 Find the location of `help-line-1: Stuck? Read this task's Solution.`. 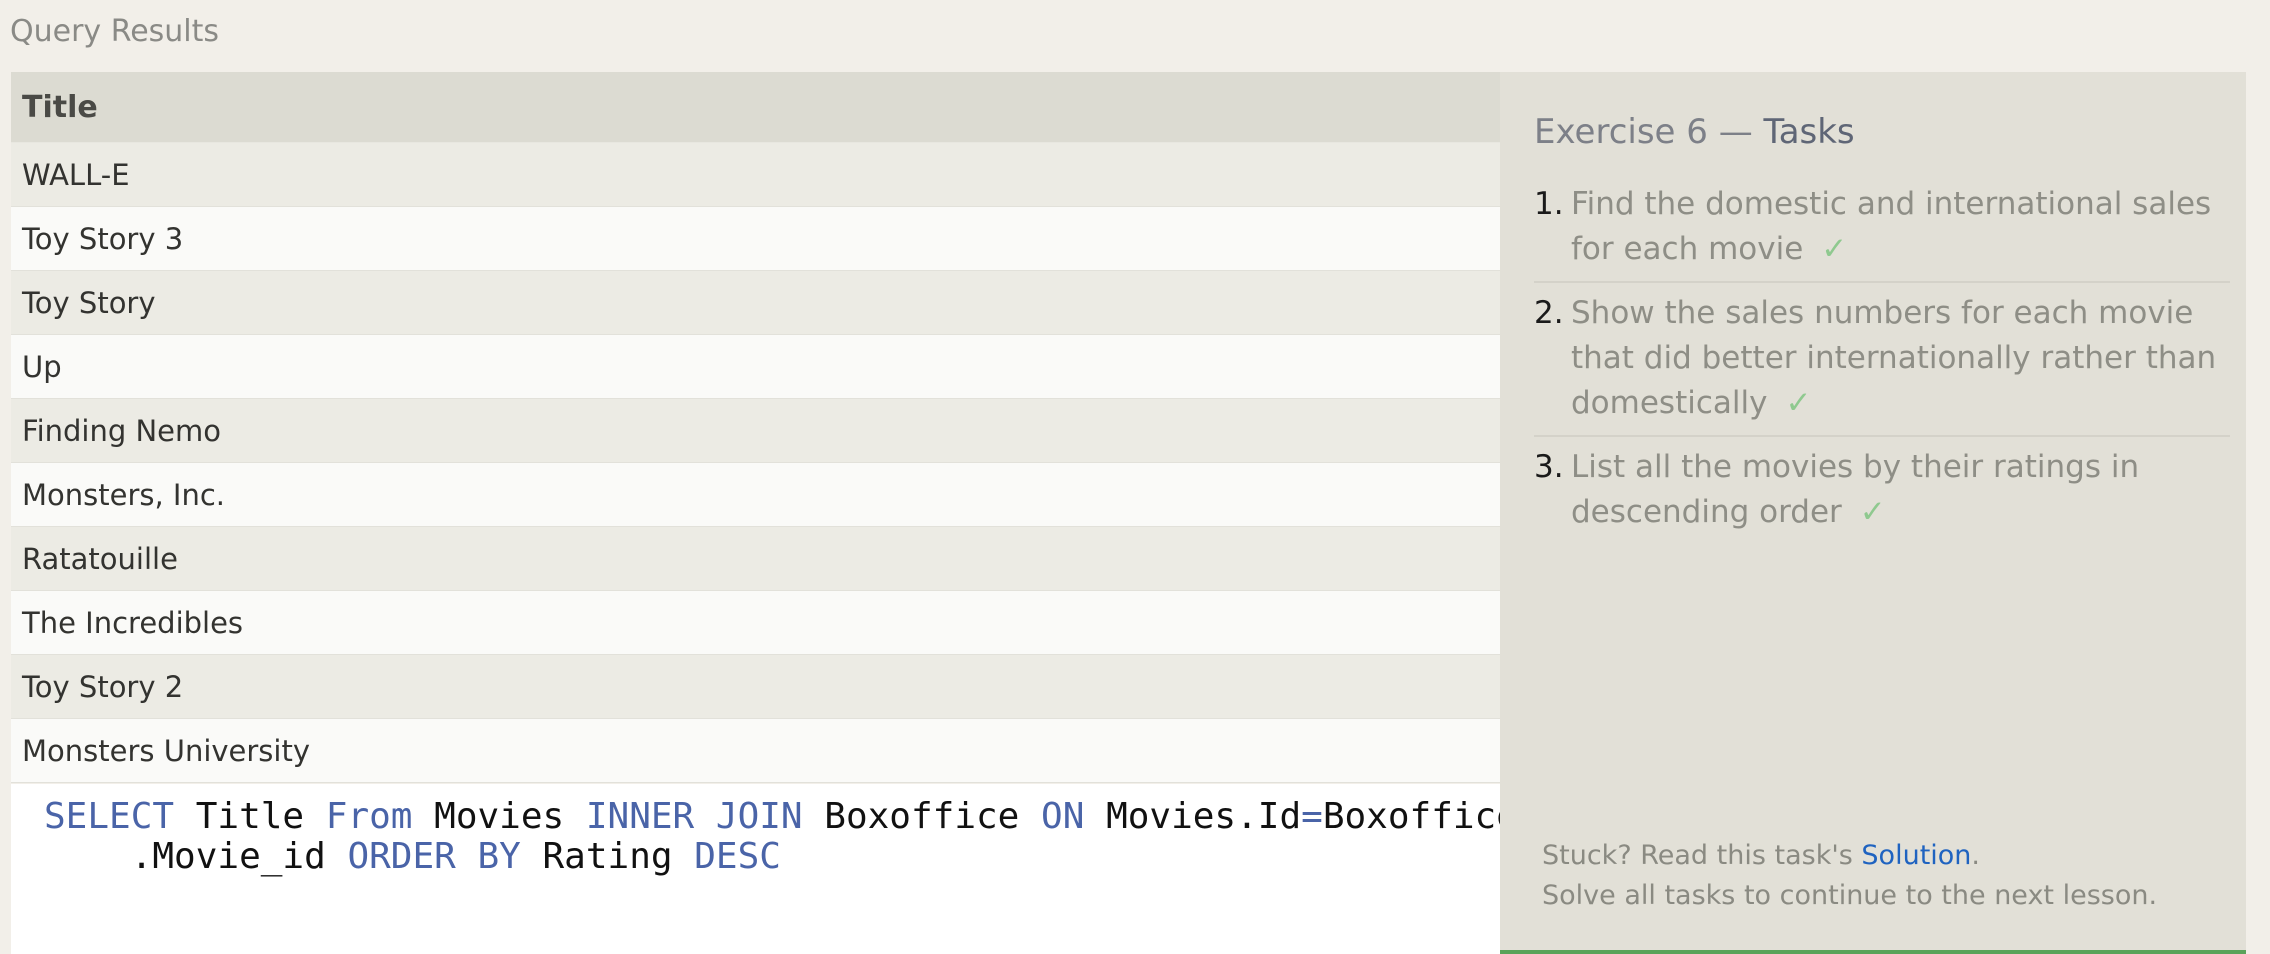

help-line-1: Stuck? Read this task's Solution. is located at coordinates (1849, 856).